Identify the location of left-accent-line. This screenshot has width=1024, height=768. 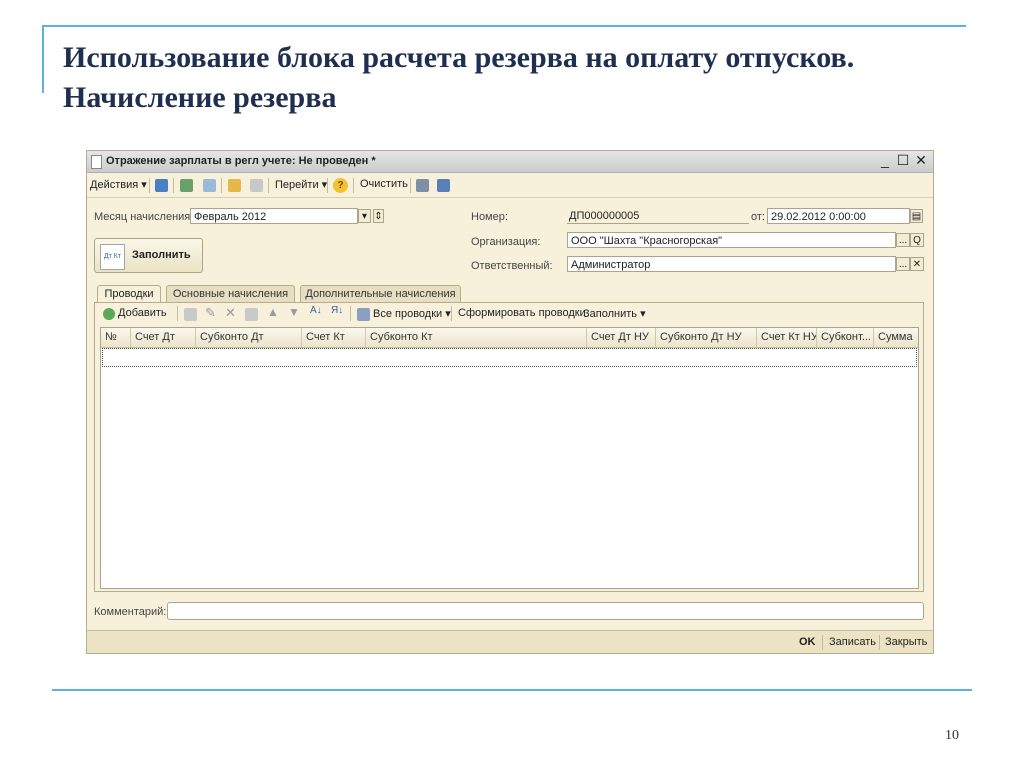
(43, 59).